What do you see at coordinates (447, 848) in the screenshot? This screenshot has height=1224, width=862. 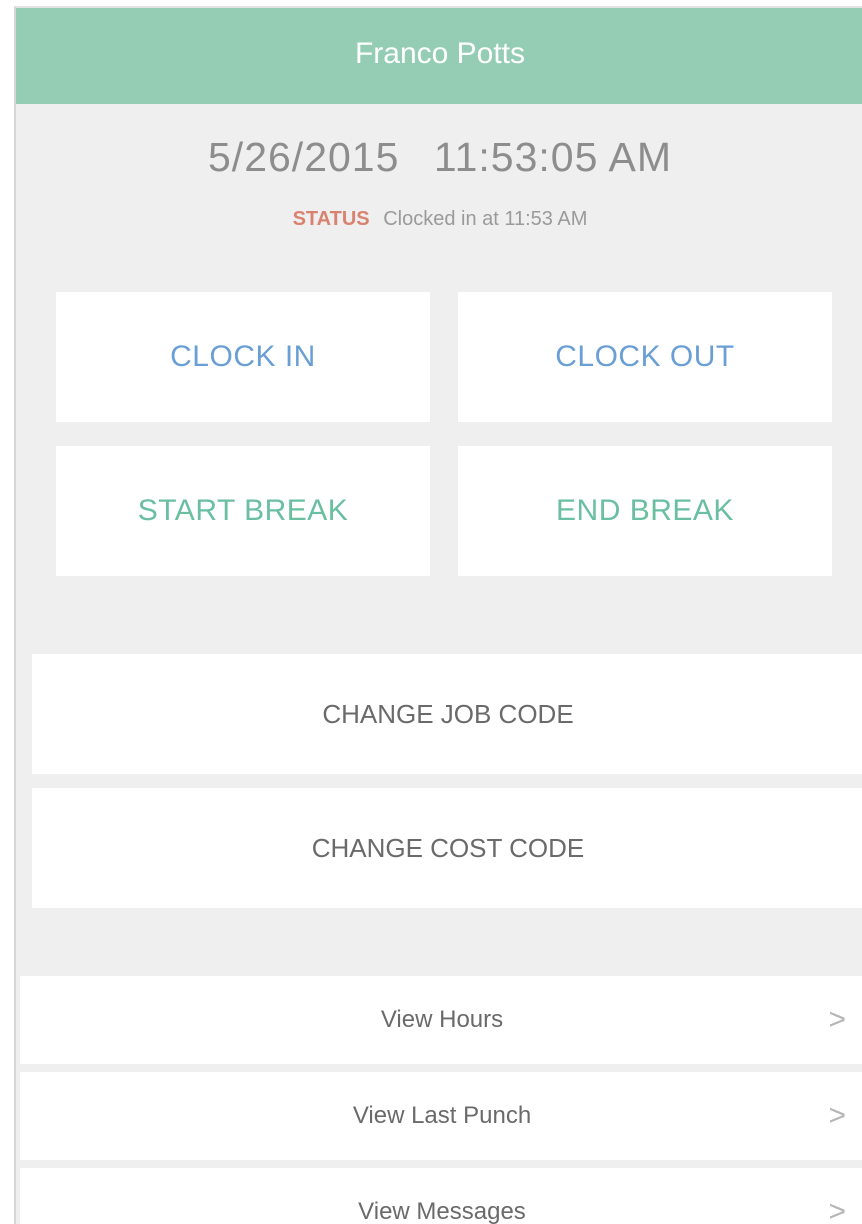 I see `change-cost-code-button: CHANGE COST CODE` at bounding box center [447, 848].